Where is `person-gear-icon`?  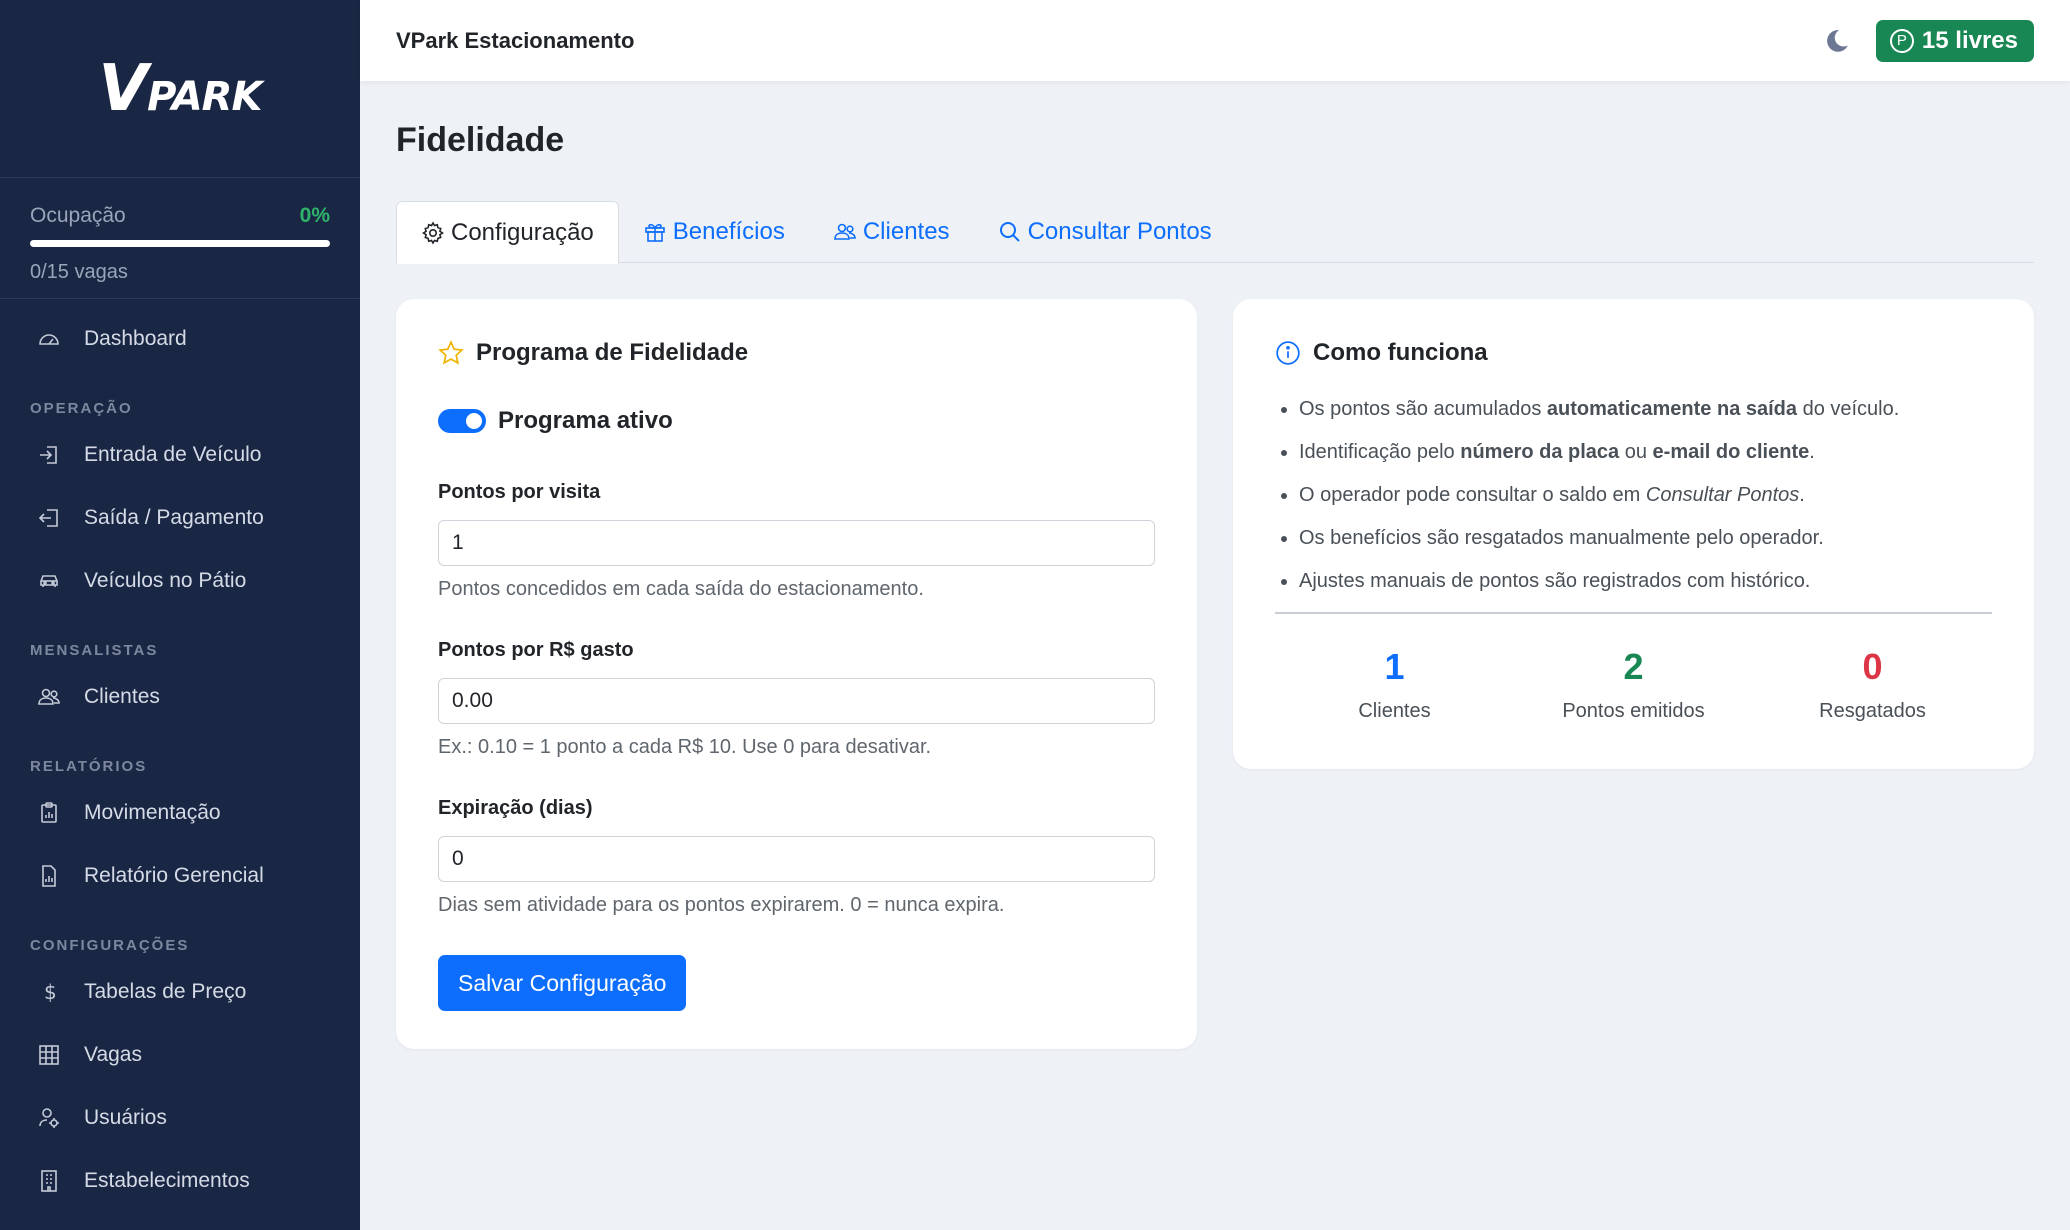
person-gear-icon is located at coordinates (49, 1118).